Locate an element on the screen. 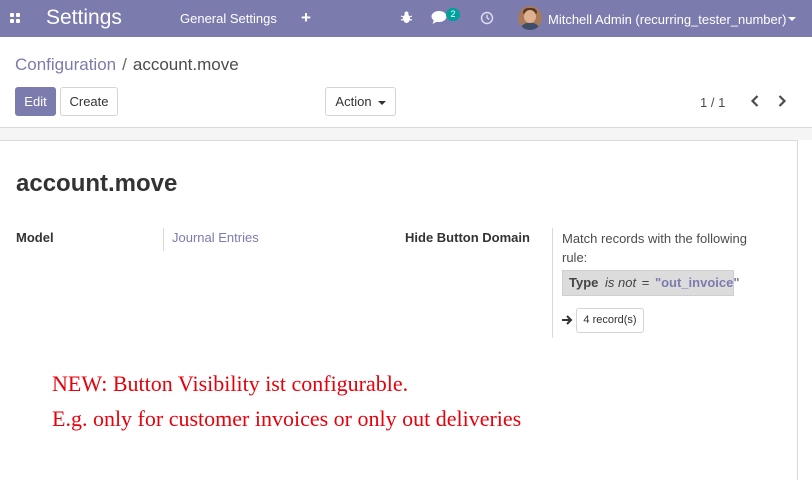  user-avatar is located at coordinates (530, 18).